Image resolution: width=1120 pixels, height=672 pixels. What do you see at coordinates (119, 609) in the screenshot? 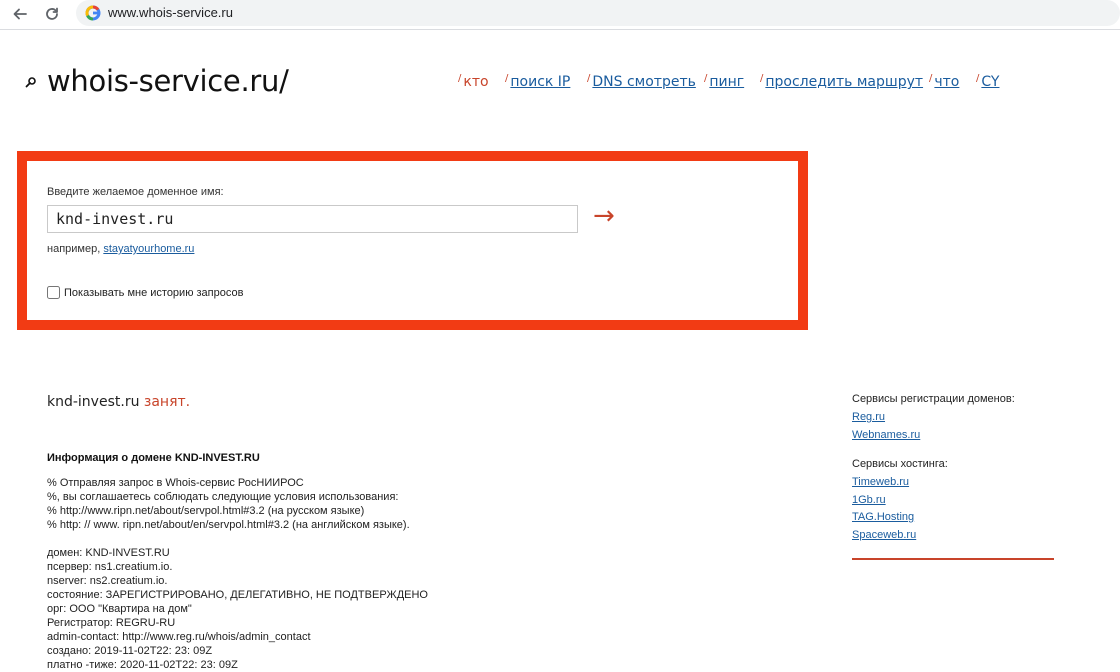
I see `record-line: орг: ООО "Квартира на дом"` at bounding box center [119, 609].